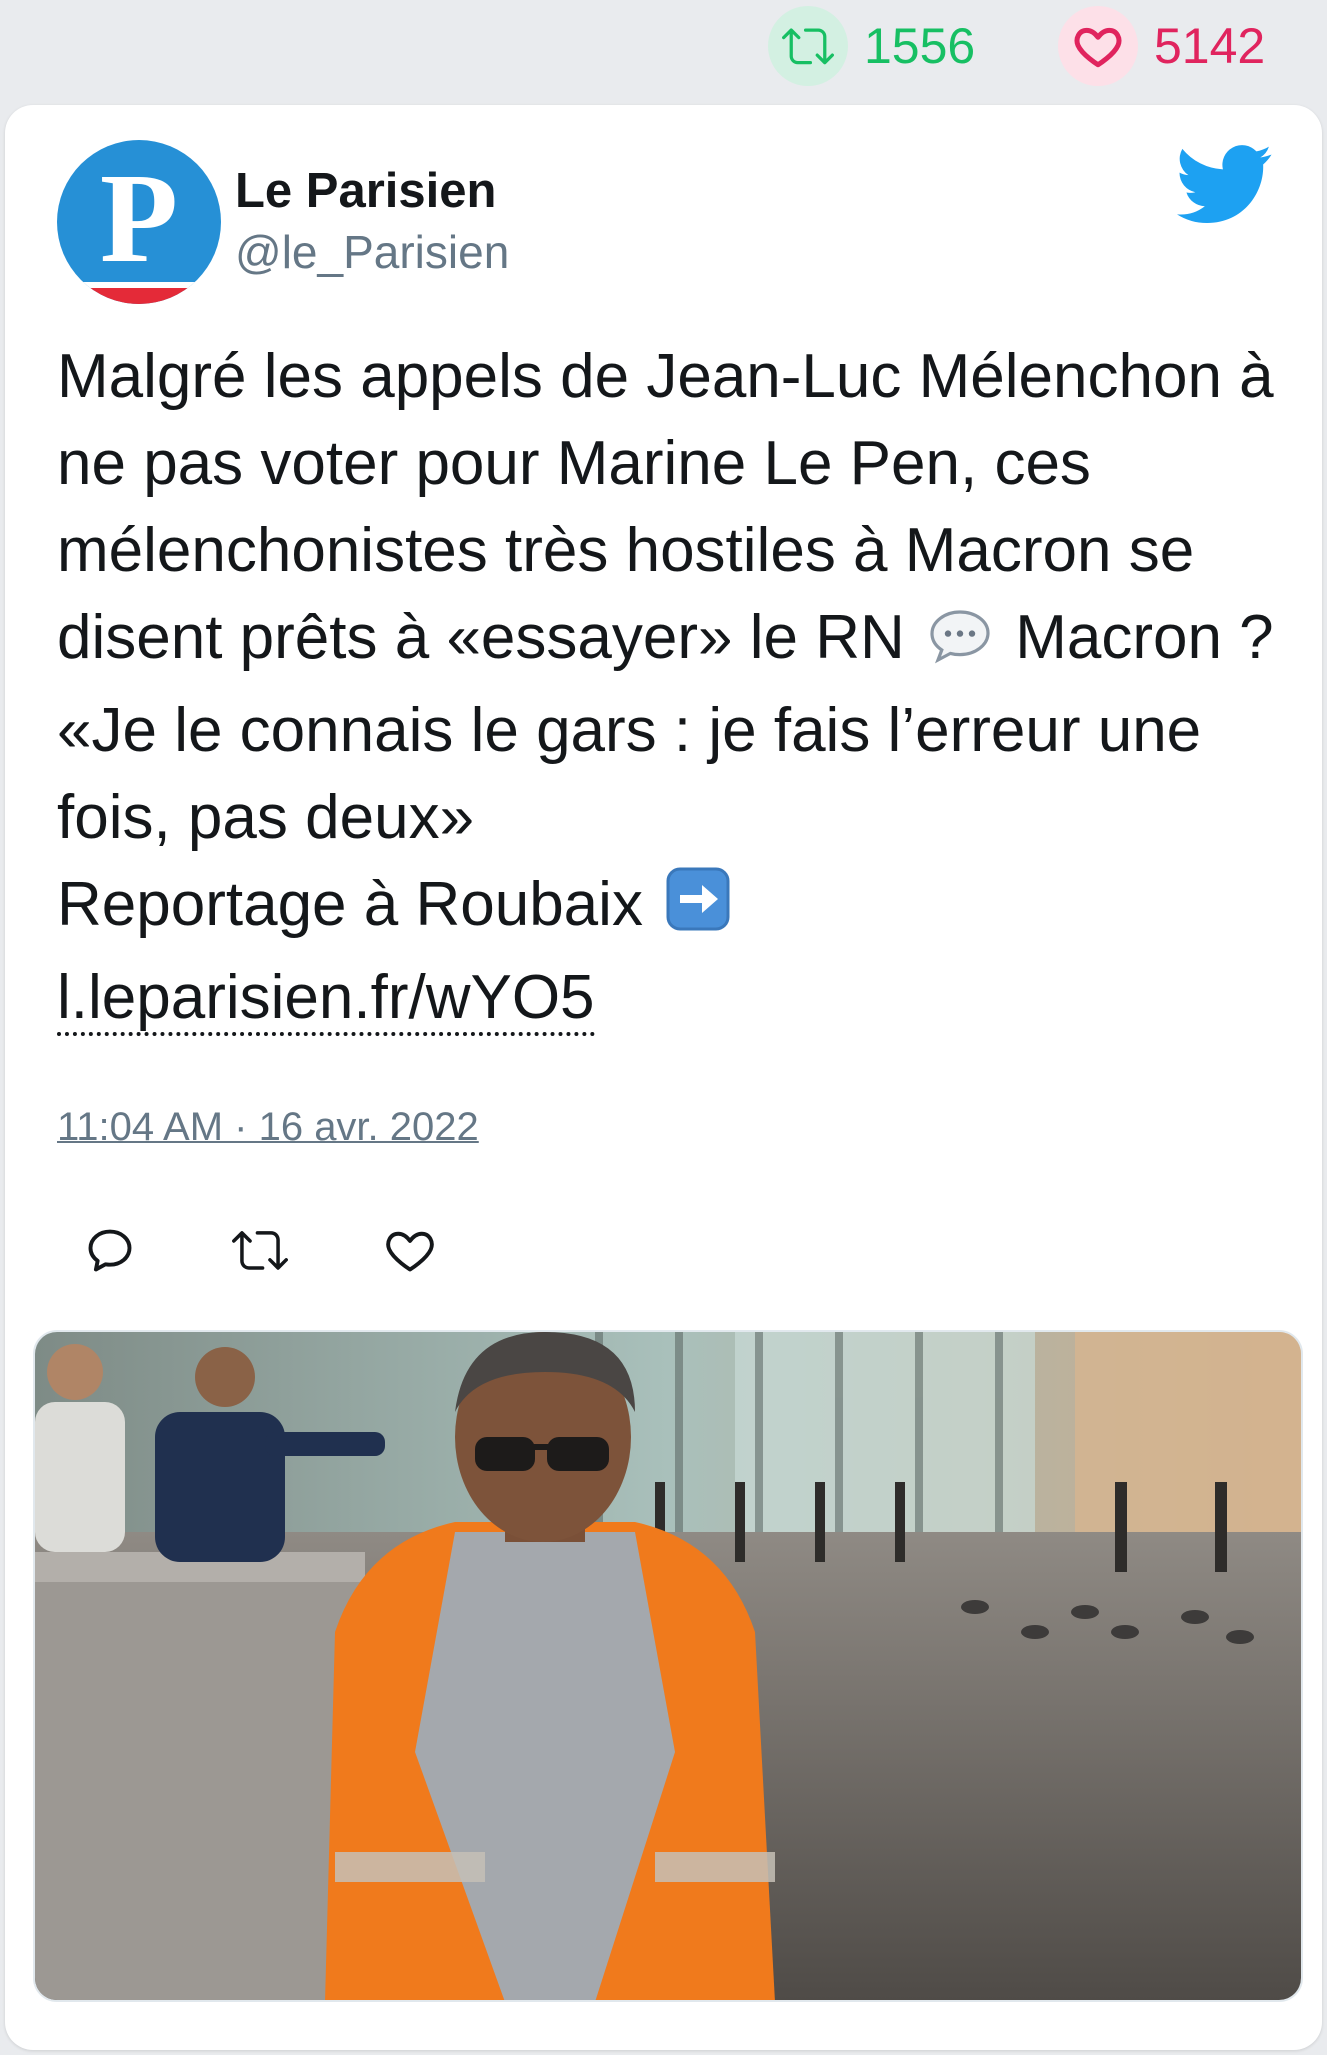  What do you see at coordinates (372, 252) in the screenshot?
I see `author-handle: @le_Parisien` at bounding box center [372, 252].